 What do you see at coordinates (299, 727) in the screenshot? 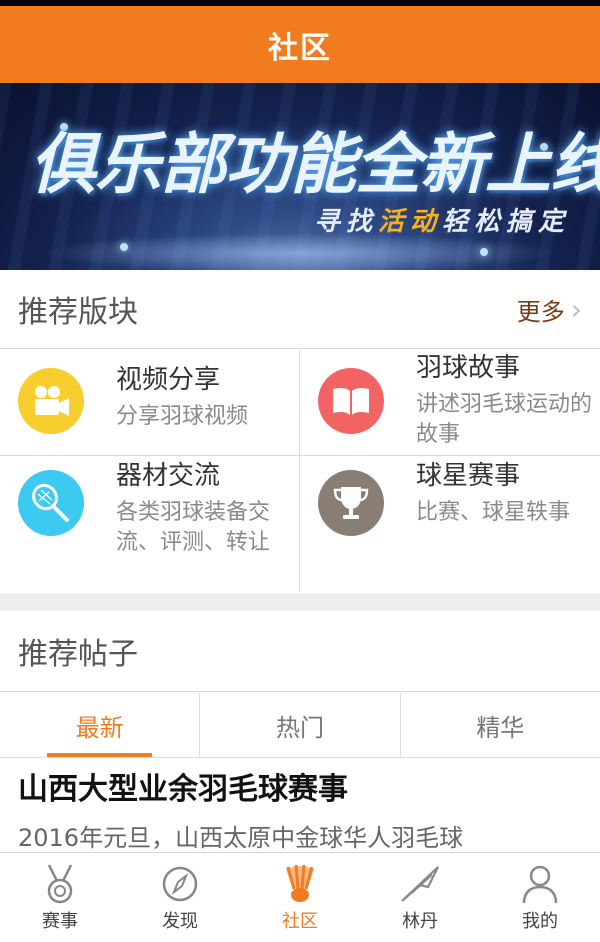
I see `tab-label: 热门` at bounding box center [299, 727].